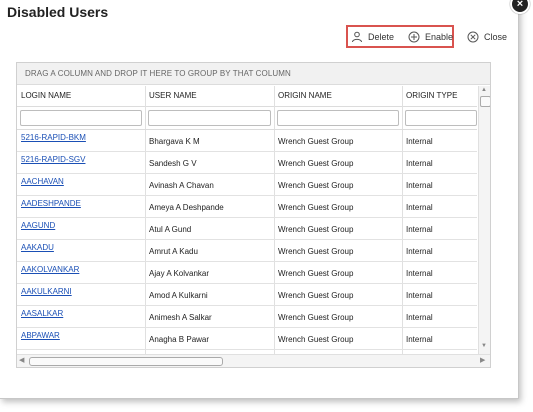  I want to click on login-name-link: AACHAVAN, so click(81, 184).